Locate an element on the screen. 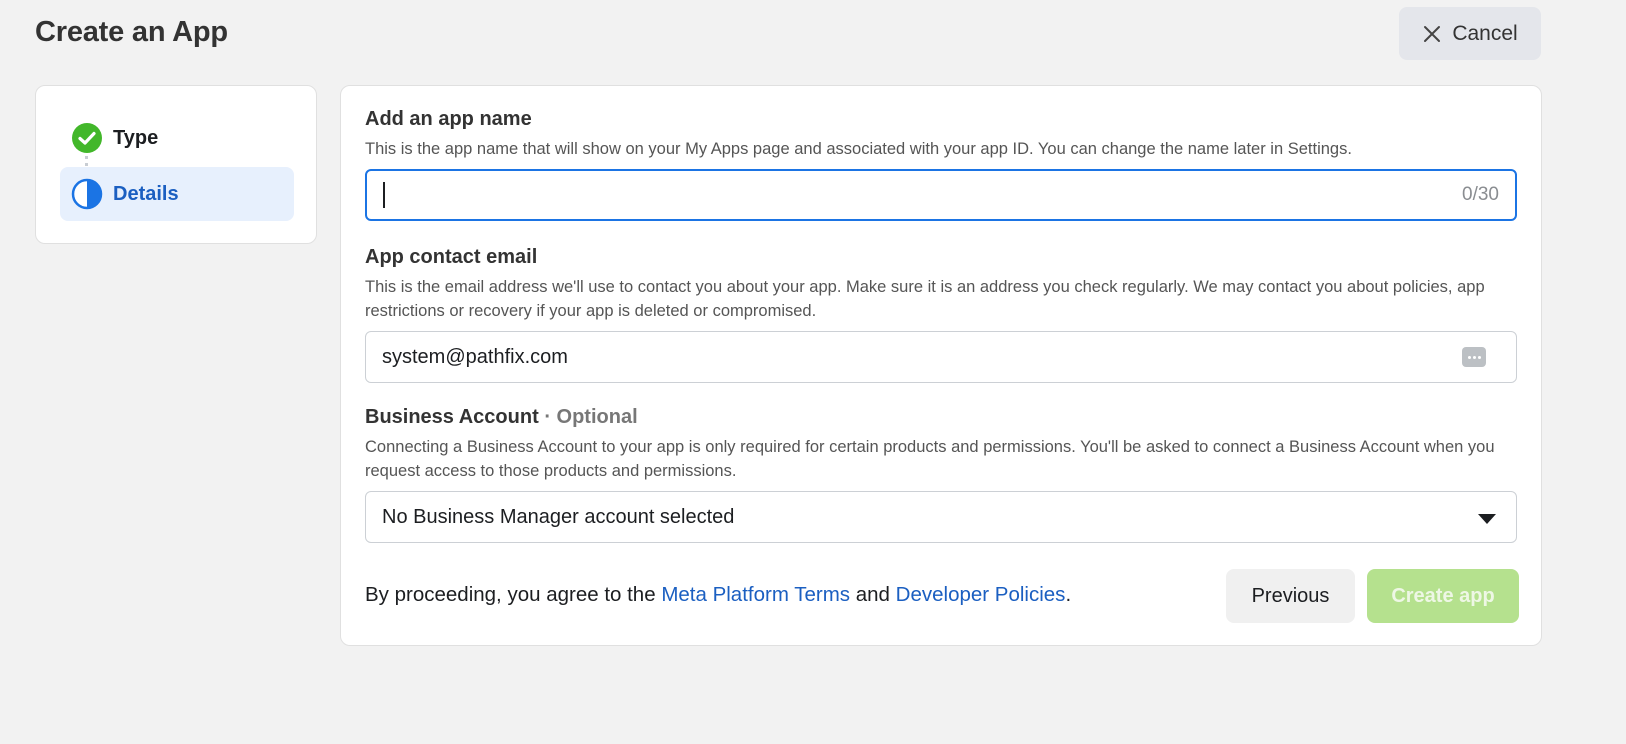  create-app-button: Create app is located at coordinates (1443, 596).